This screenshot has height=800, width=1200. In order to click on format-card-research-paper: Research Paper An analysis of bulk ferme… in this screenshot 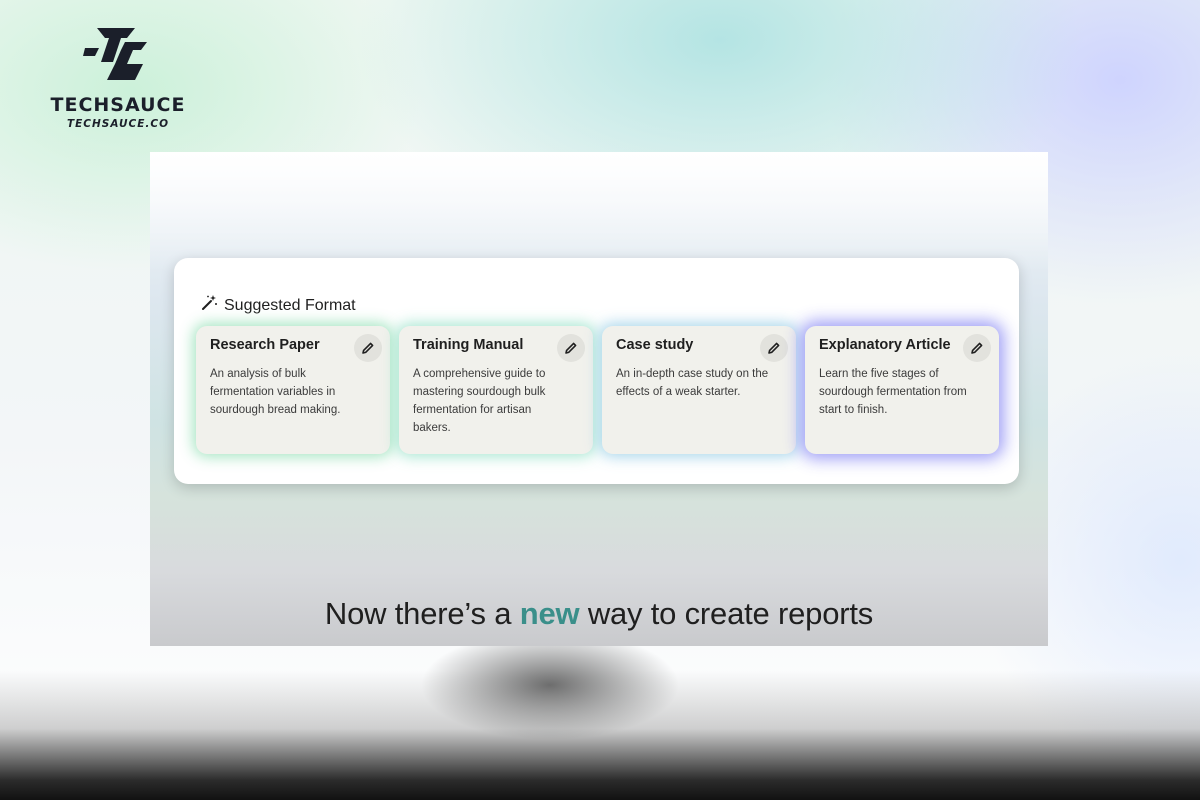, I will do `click(293, 390)`.